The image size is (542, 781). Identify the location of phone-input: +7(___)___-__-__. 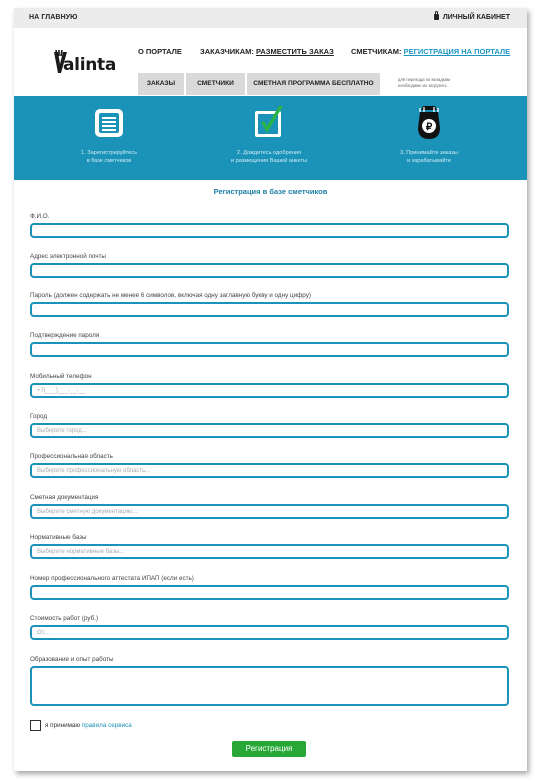
(269, 390).